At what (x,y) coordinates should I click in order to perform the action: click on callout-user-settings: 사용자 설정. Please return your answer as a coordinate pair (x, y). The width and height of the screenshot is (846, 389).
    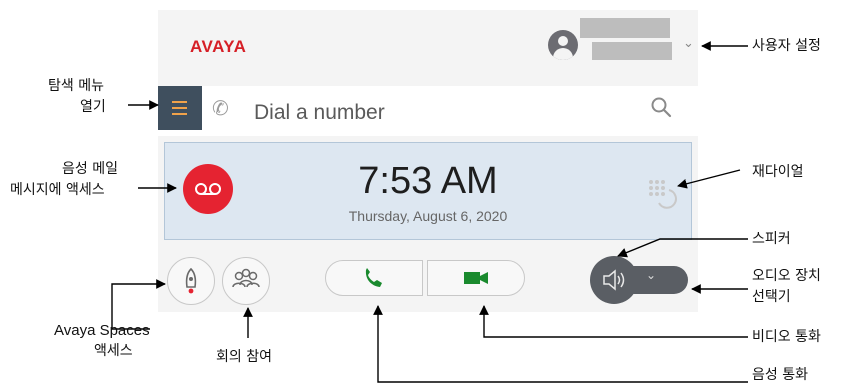
    Looking at the image, I should click on (786, 46).